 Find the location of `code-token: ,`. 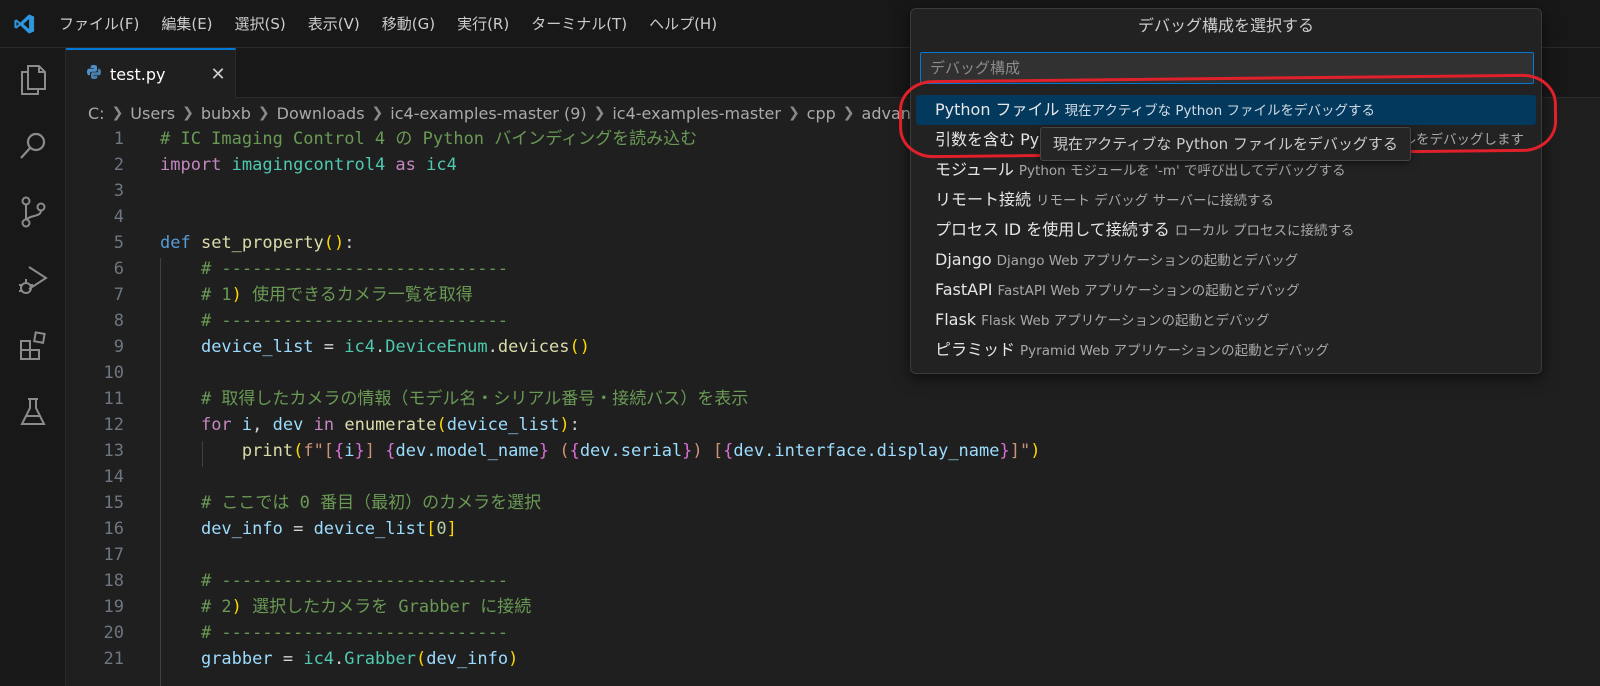

code-token: , is located at coordinates (262, 425).